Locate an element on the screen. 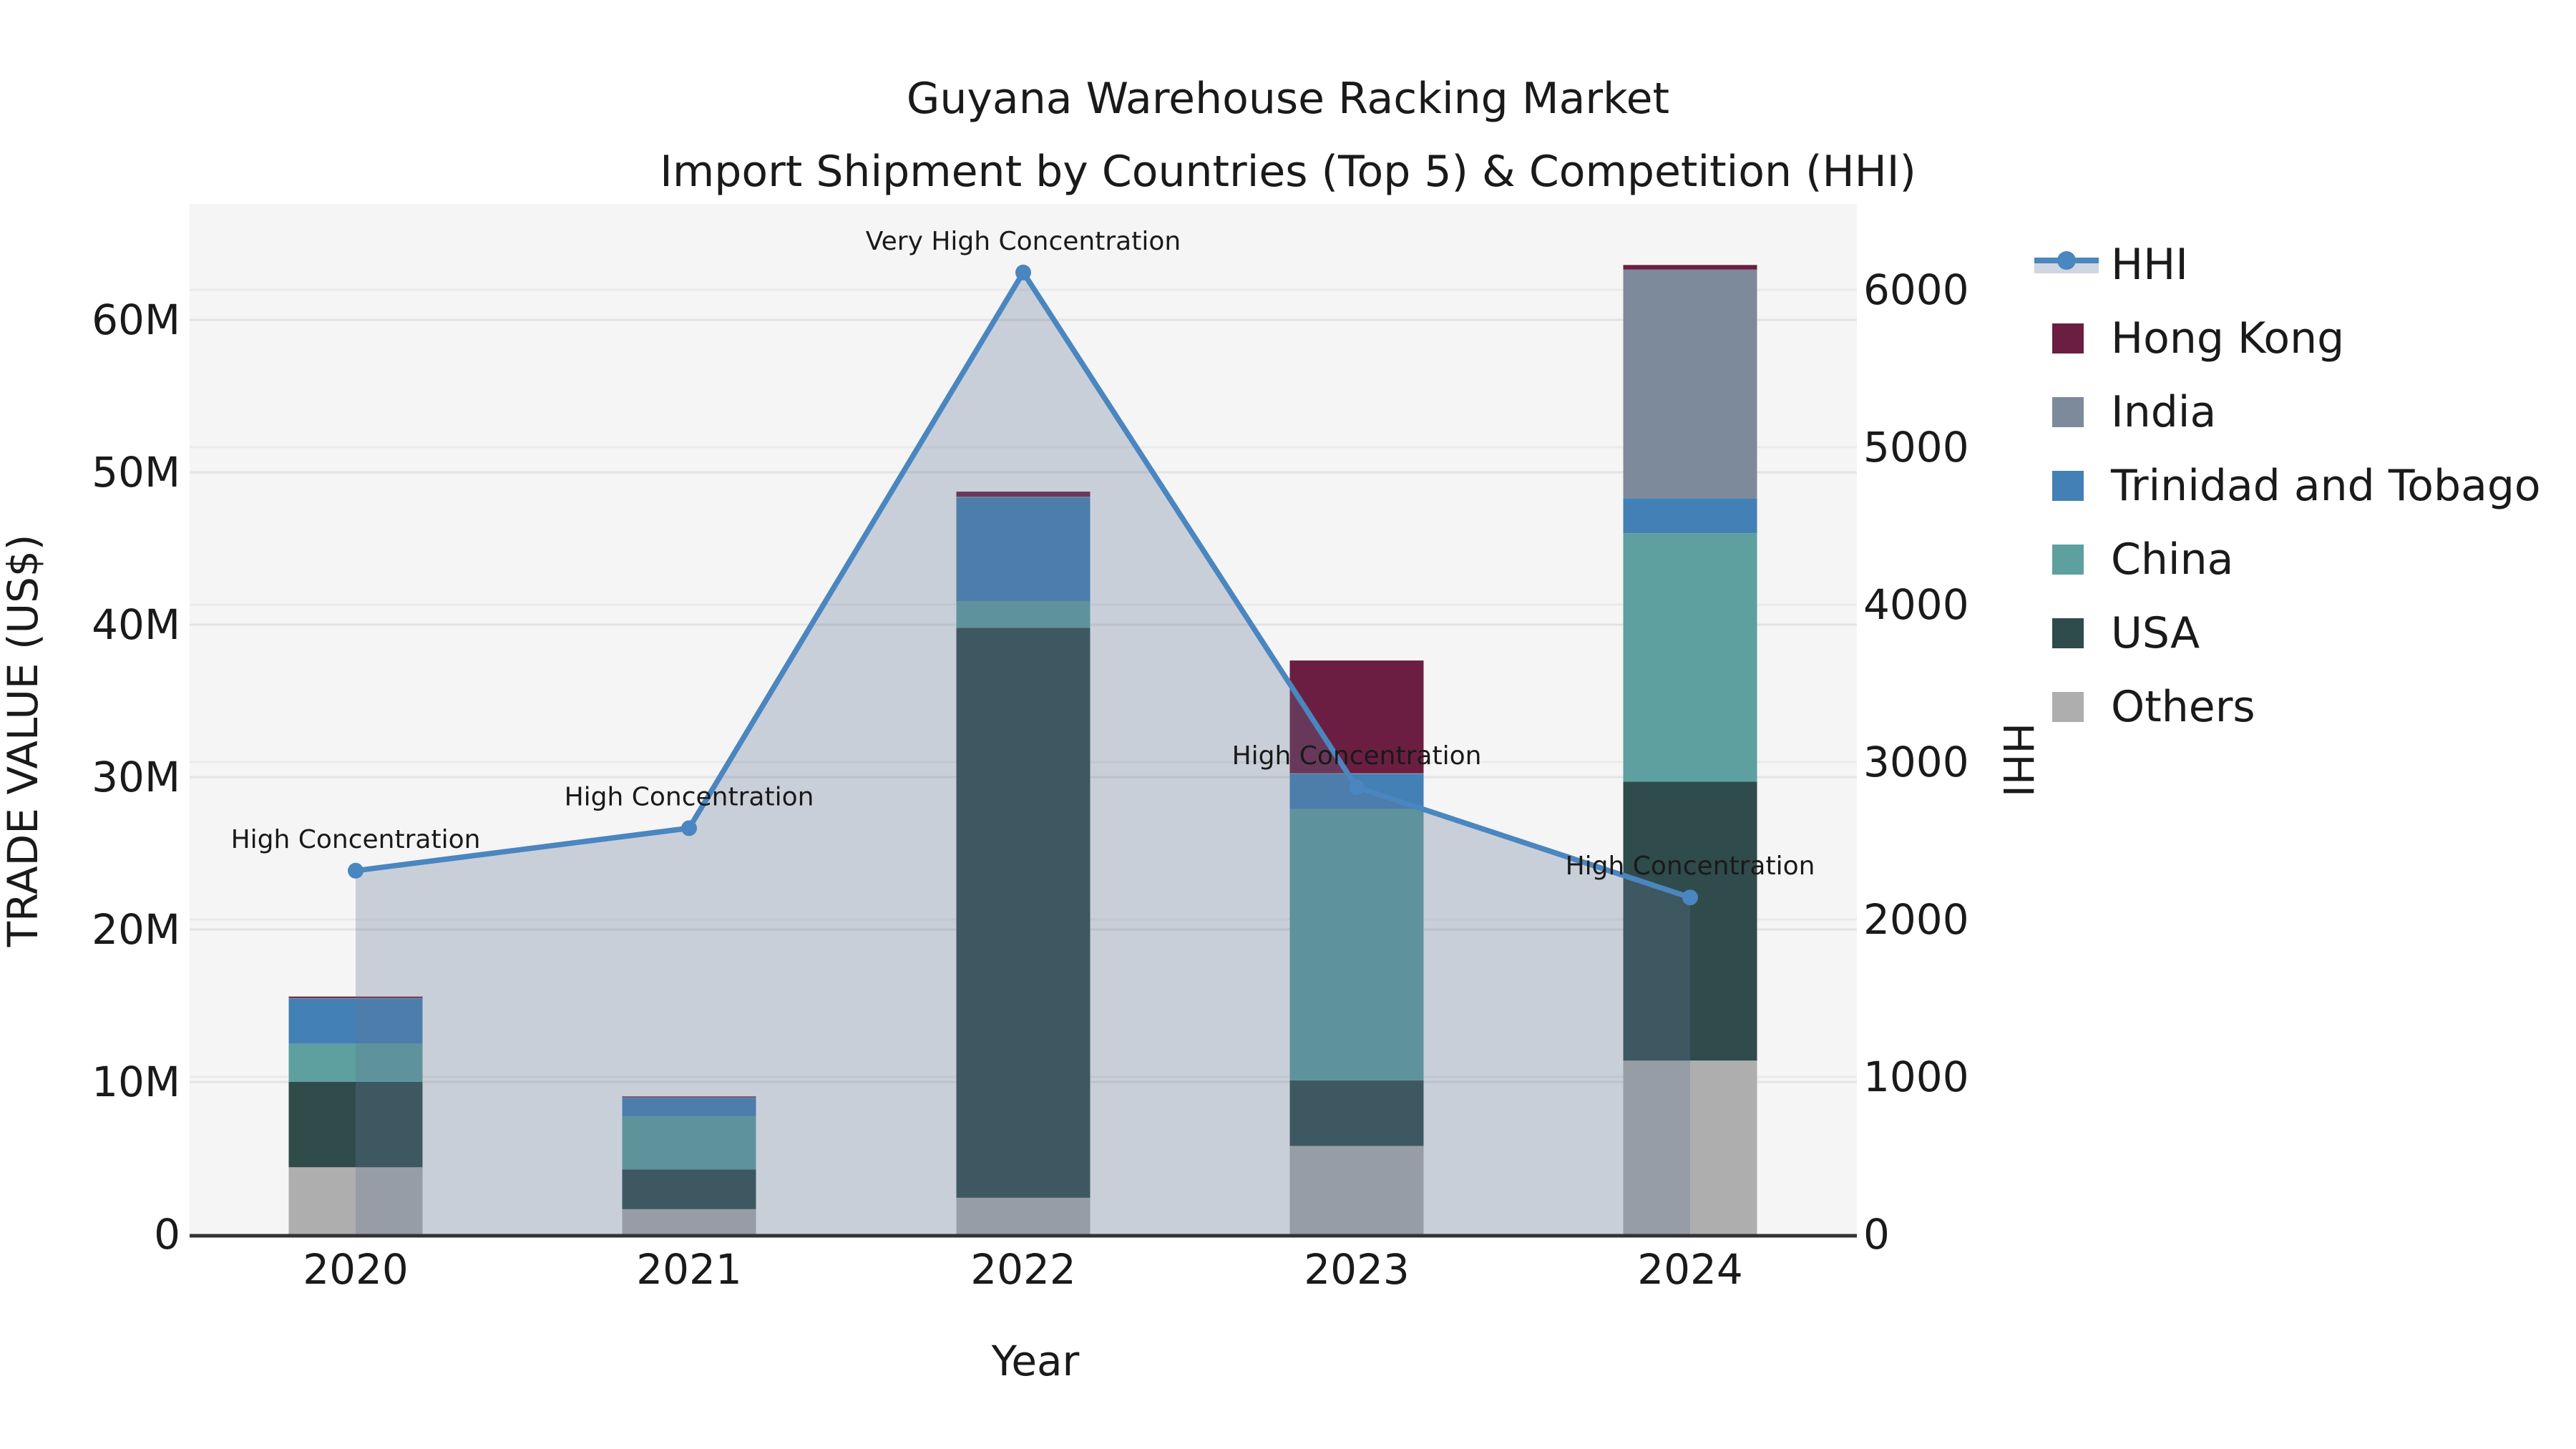  x-tick-label: 2024 is located at coordinates (1690, 1269).